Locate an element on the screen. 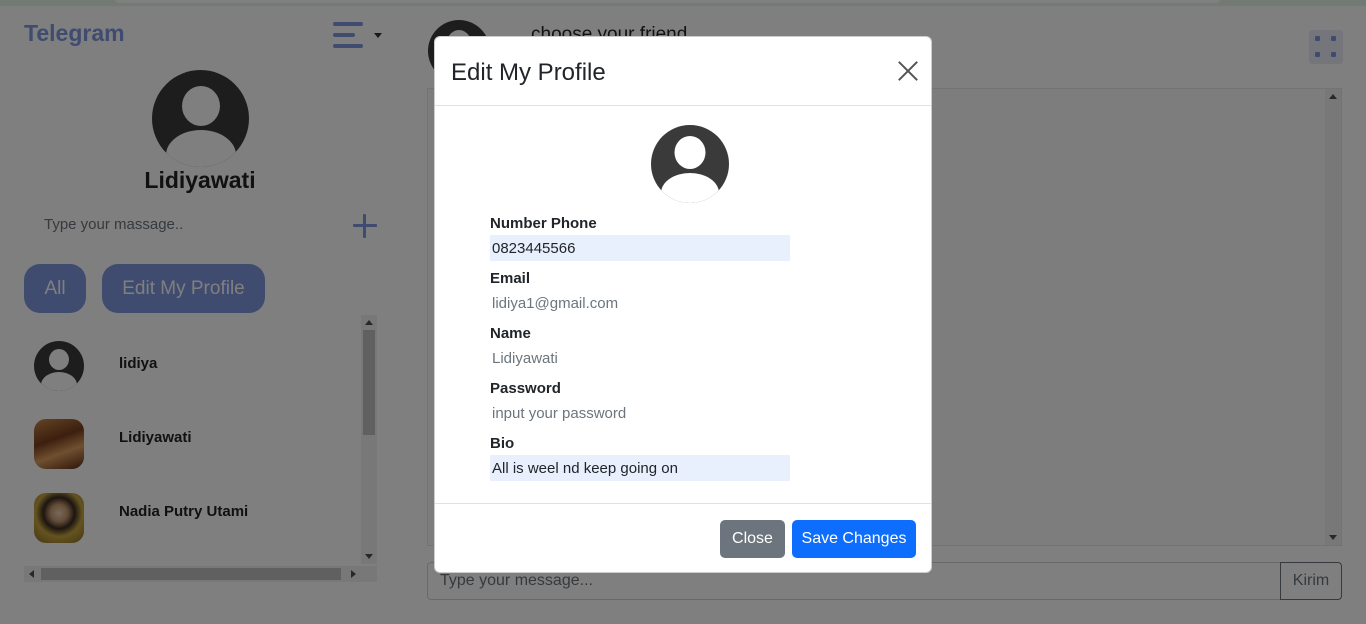  modal-avatar is located at coordinates (690, 164).